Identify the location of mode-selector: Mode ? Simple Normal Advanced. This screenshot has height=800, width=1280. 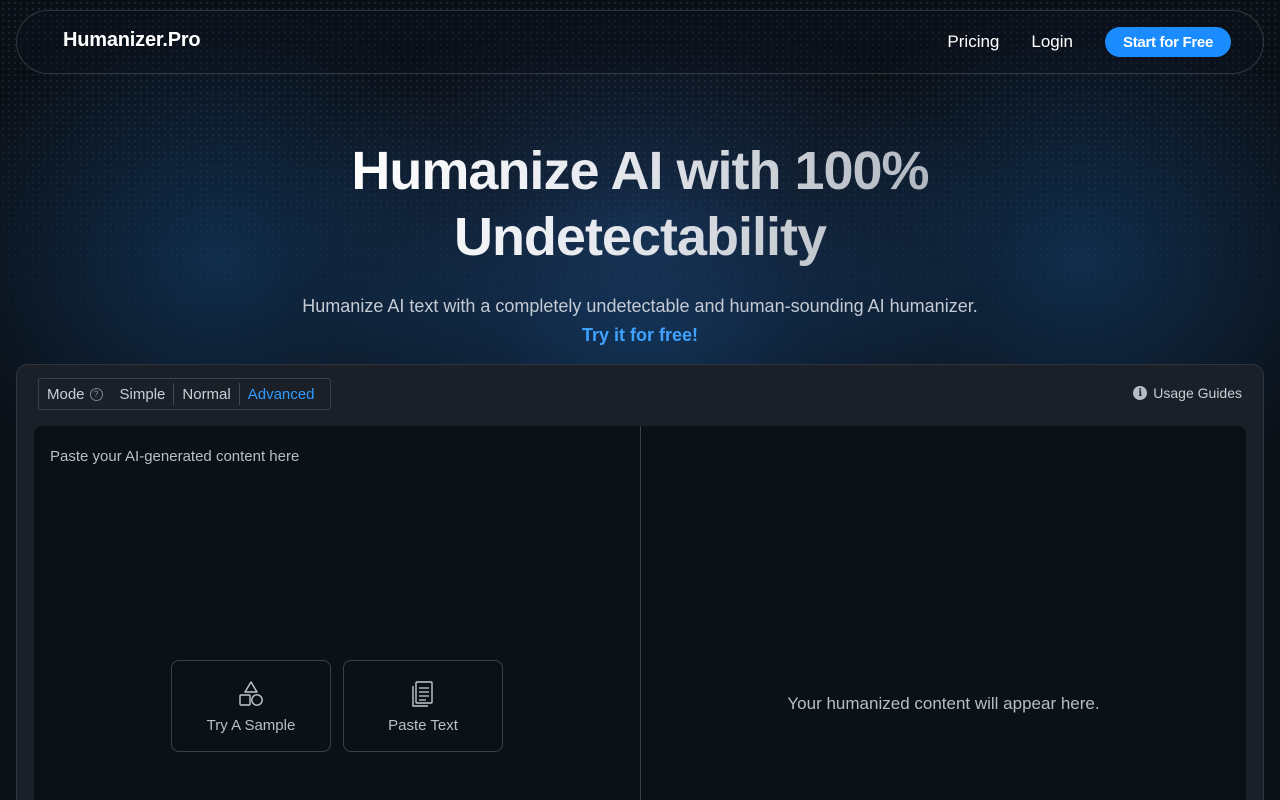
(185, 394).